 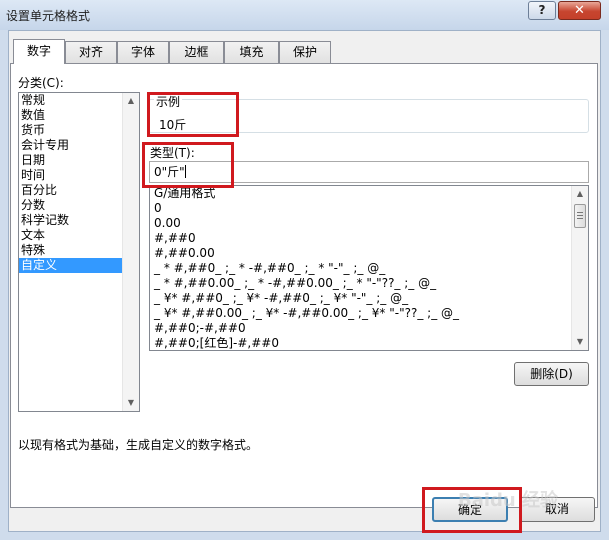 I want to click on category-item-number: 数值, so click(x=79, y=115).